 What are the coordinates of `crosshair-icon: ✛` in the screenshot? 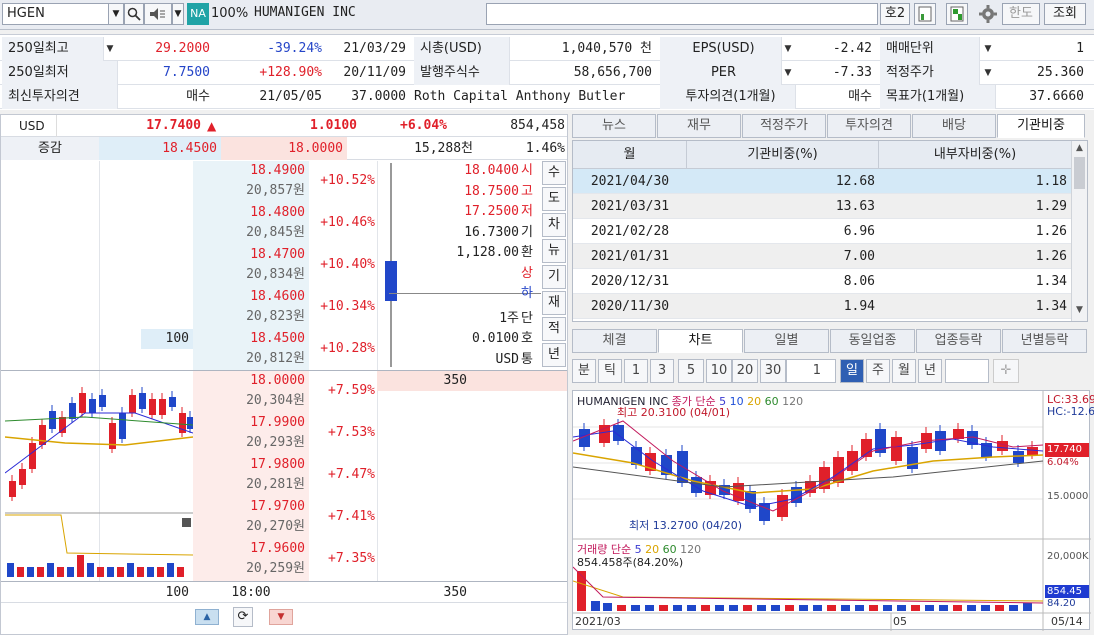 It's located at (1006, 371).